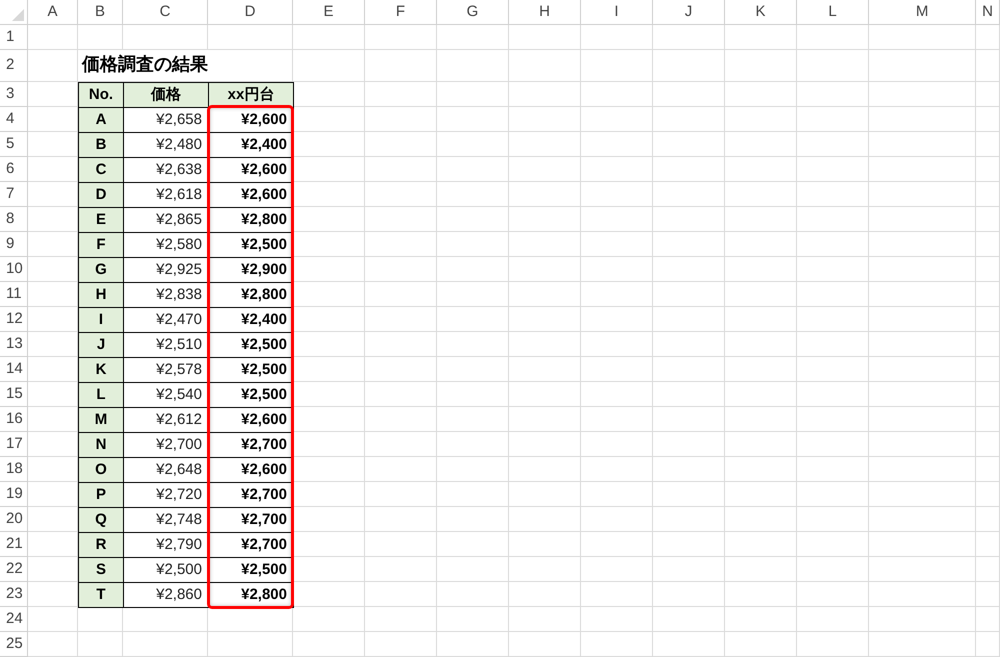  I want to click on table-cell: D, so click(101, 195).